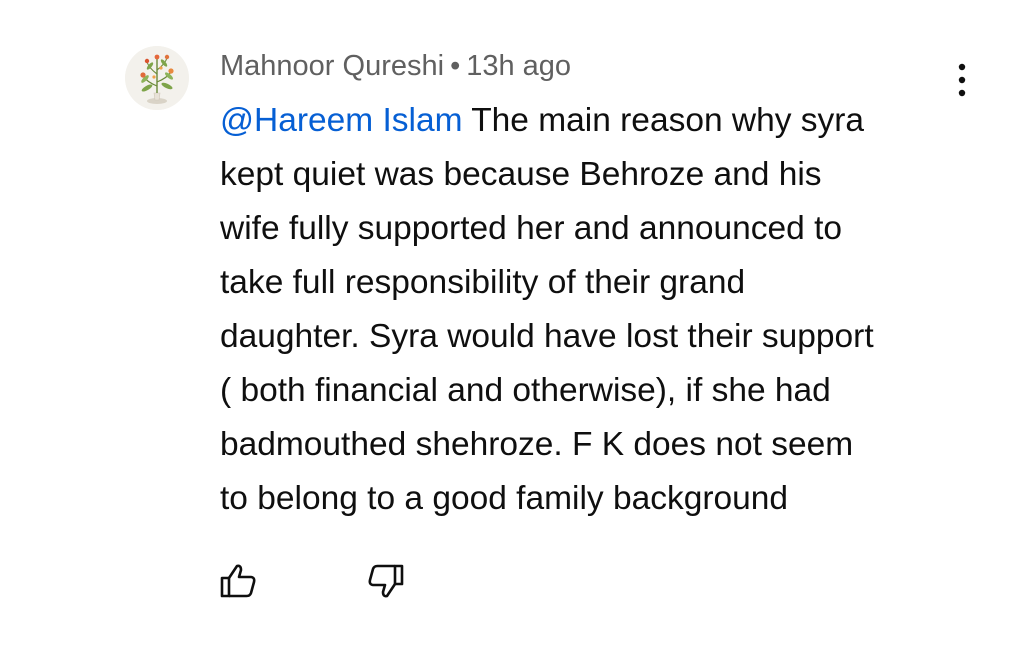 This screenshot has height=647, width=1024. What do you see at coordinates (312, 581) in the screenshot?
I see `comment-actions` at bounding box center [312, 581].